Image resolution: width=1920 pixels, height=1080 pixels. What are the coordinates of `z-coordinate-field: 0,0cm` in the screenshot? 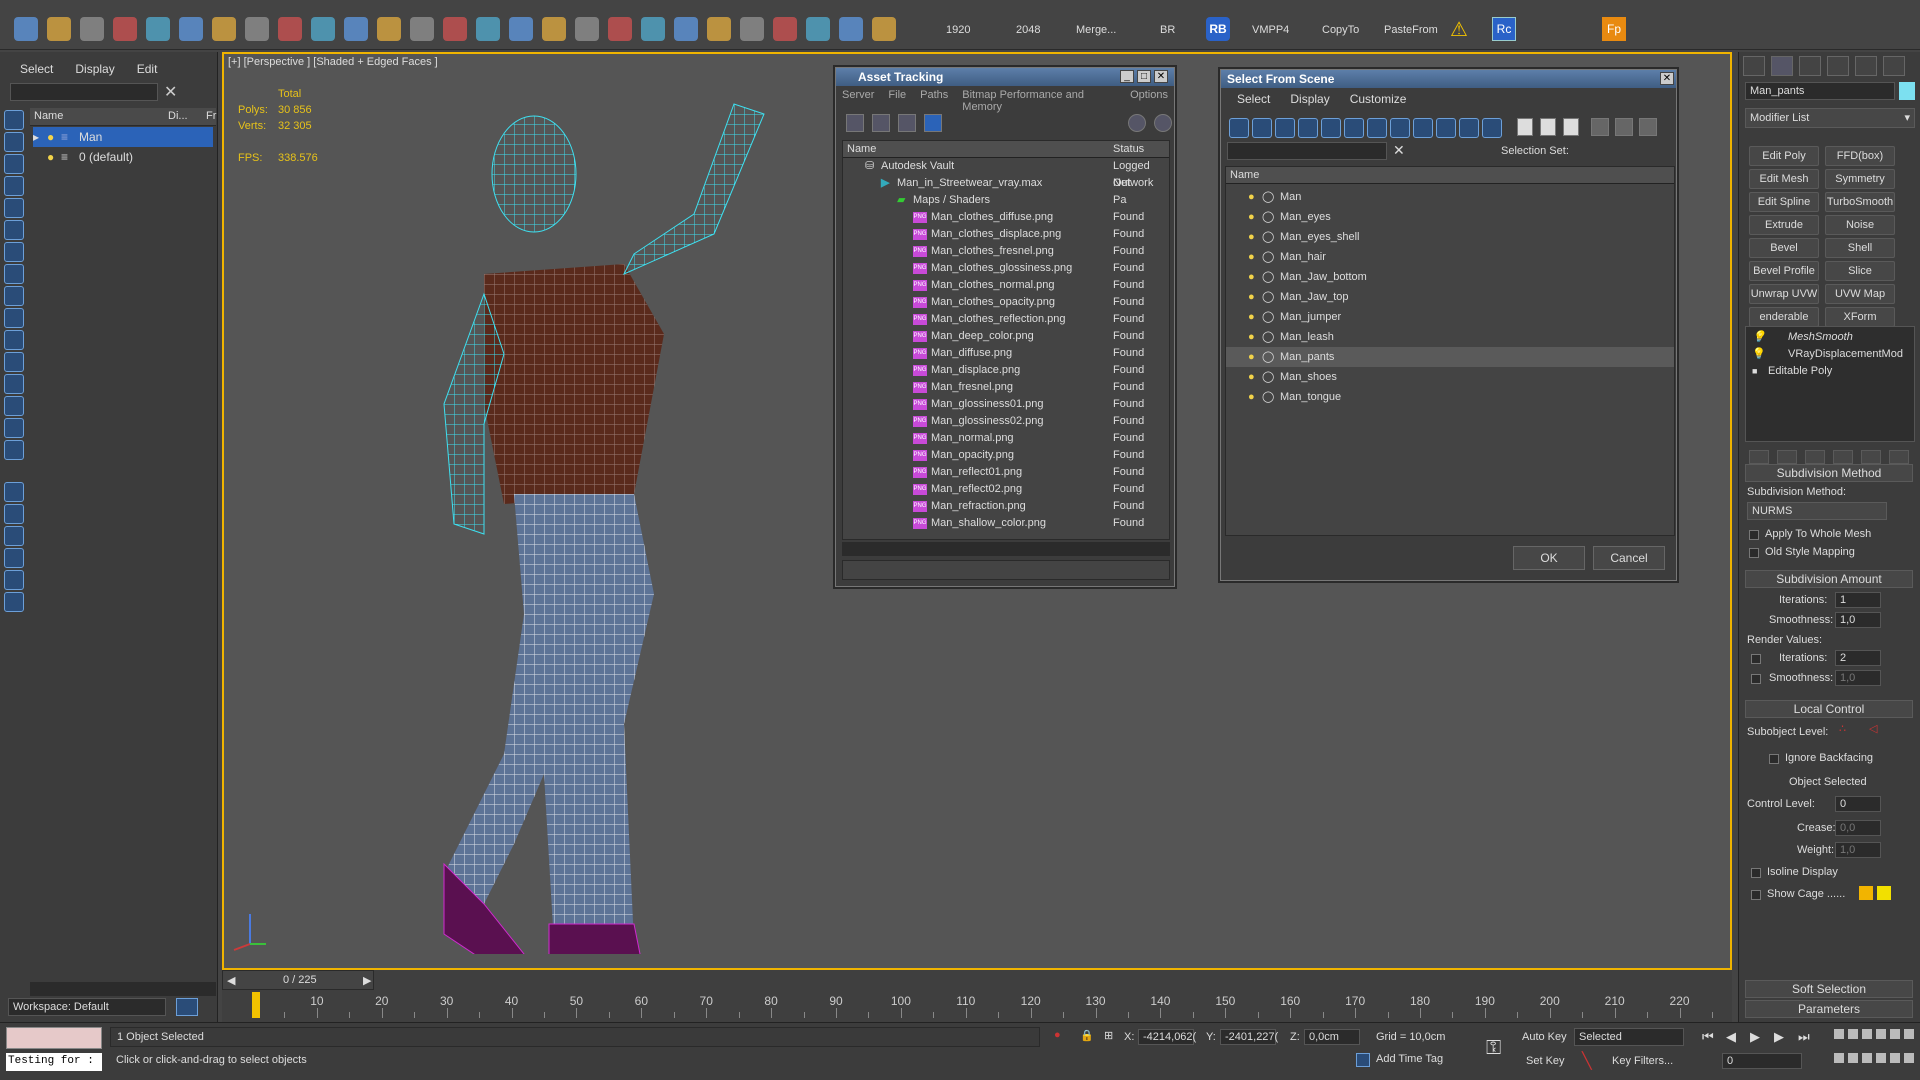 It's located at (1332, 1037).